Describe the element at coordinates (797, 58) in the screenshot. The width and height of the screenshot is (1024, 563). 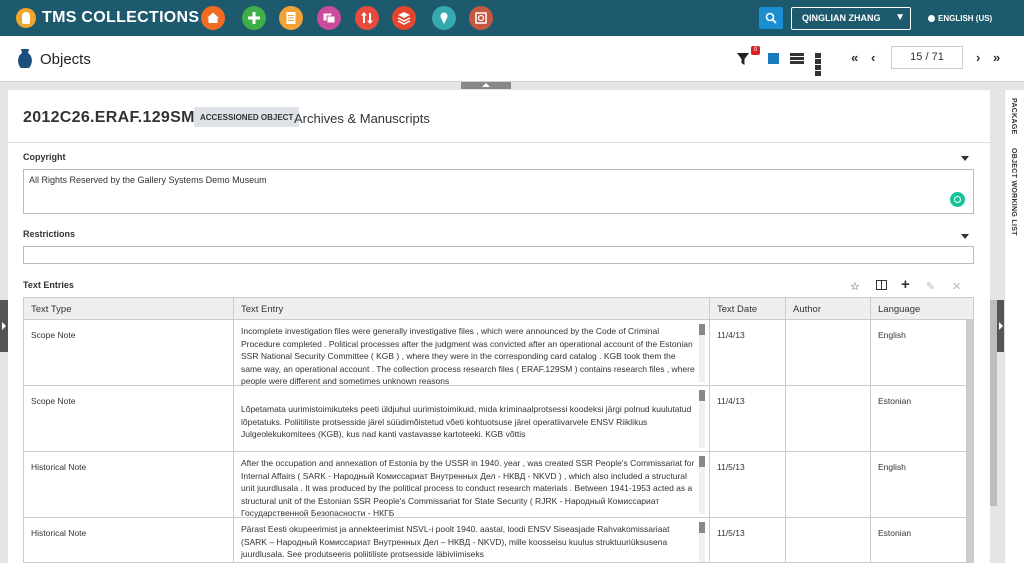
I see `list-view-icon` at that location.